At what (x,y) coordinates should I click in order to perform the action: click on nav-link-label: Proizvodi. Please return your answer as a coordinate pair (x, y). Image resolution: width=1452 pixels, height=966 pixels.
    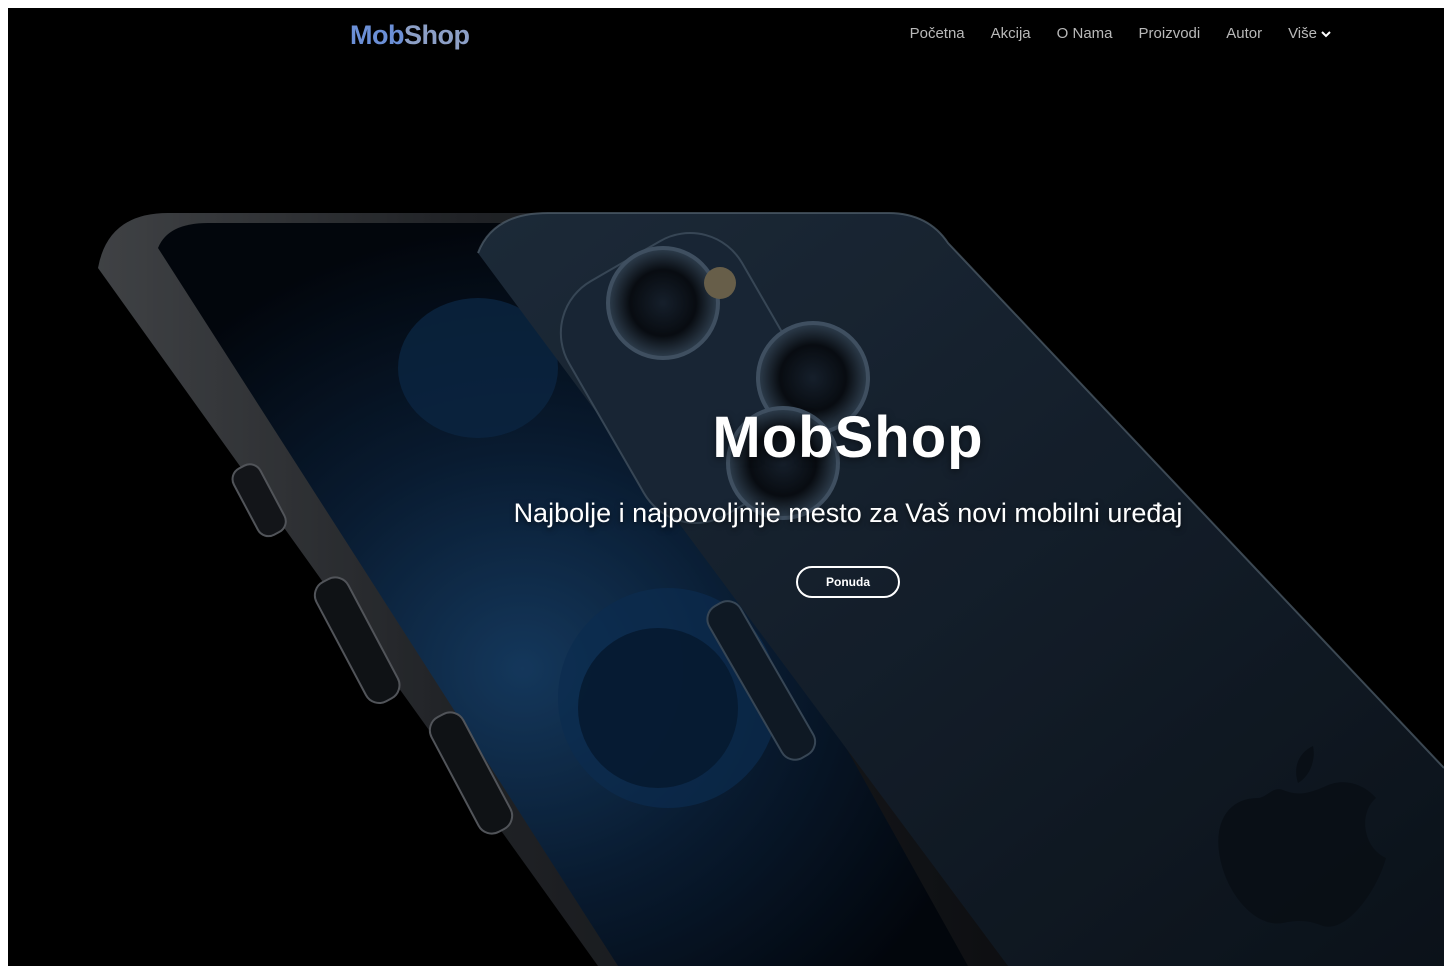
    Looking at the image, I should click on (1169, 33).